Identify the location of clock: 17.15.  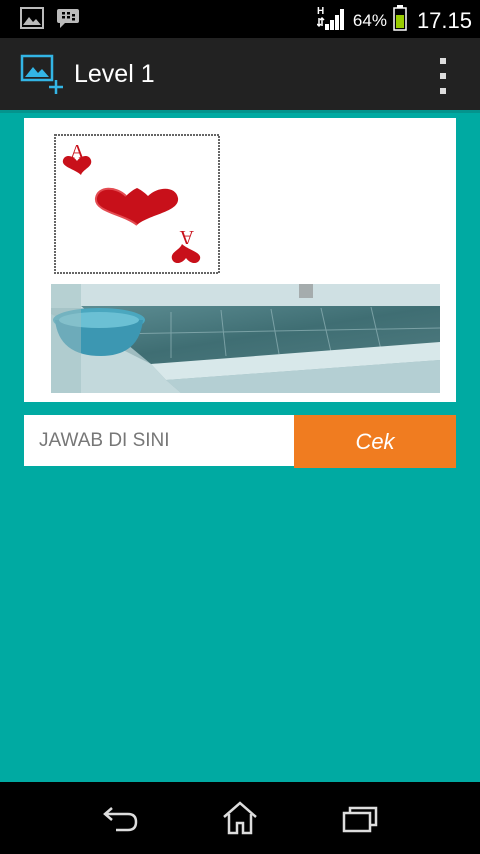
(444, 20).